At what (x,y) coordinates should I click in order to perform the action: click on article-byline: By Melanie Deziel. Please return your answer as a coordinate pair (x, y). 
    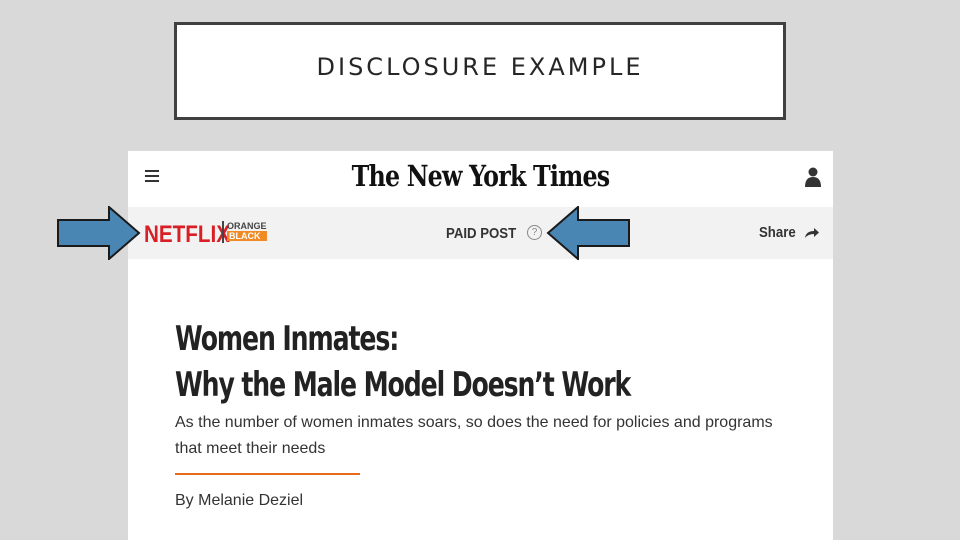
    Looking at the image, I should click on (239, 500).